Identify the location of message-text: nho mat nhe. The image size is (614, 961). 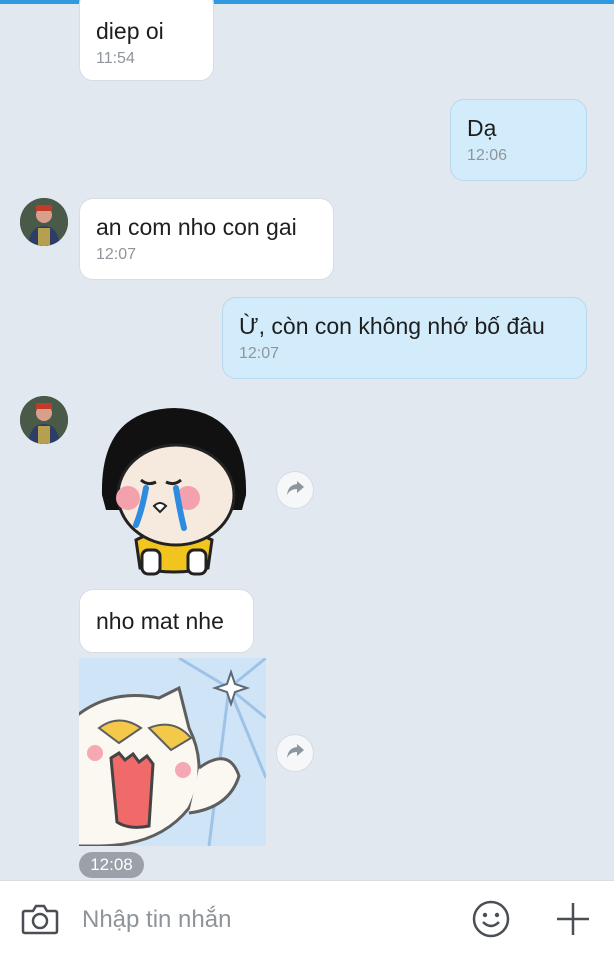
(160, 621).